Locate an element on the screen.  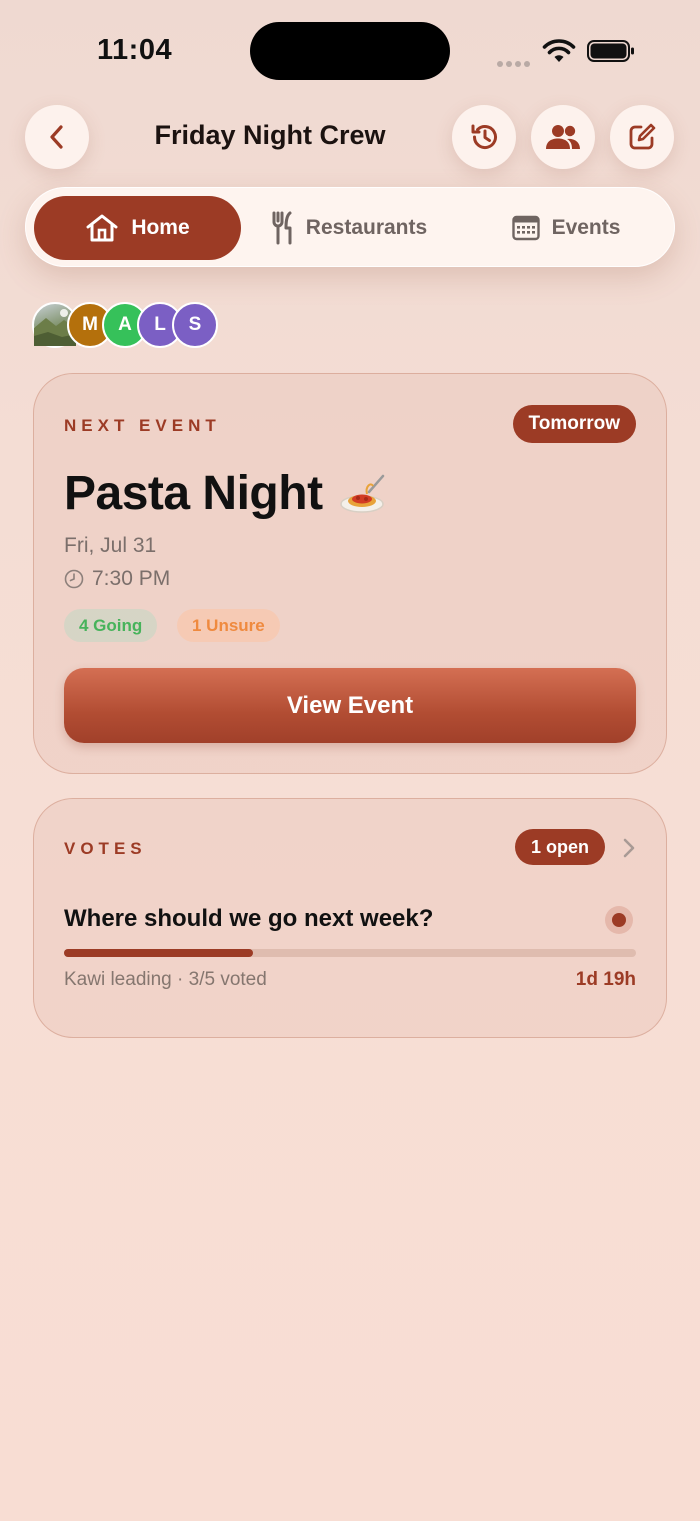
tab-home-label: Home is located at coordinates (160, 227).